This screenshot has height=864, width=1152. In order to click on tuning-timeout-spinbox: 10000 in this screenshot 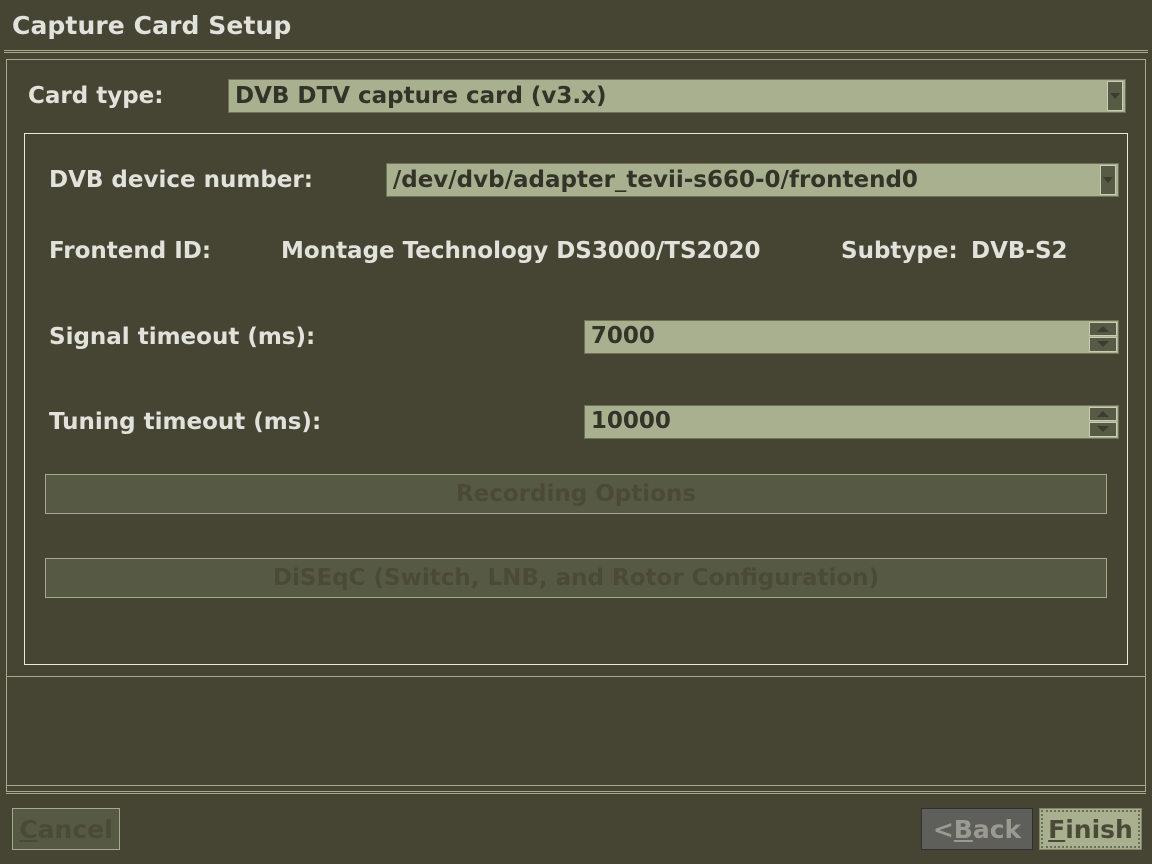, I will do `click(851, 421)`.